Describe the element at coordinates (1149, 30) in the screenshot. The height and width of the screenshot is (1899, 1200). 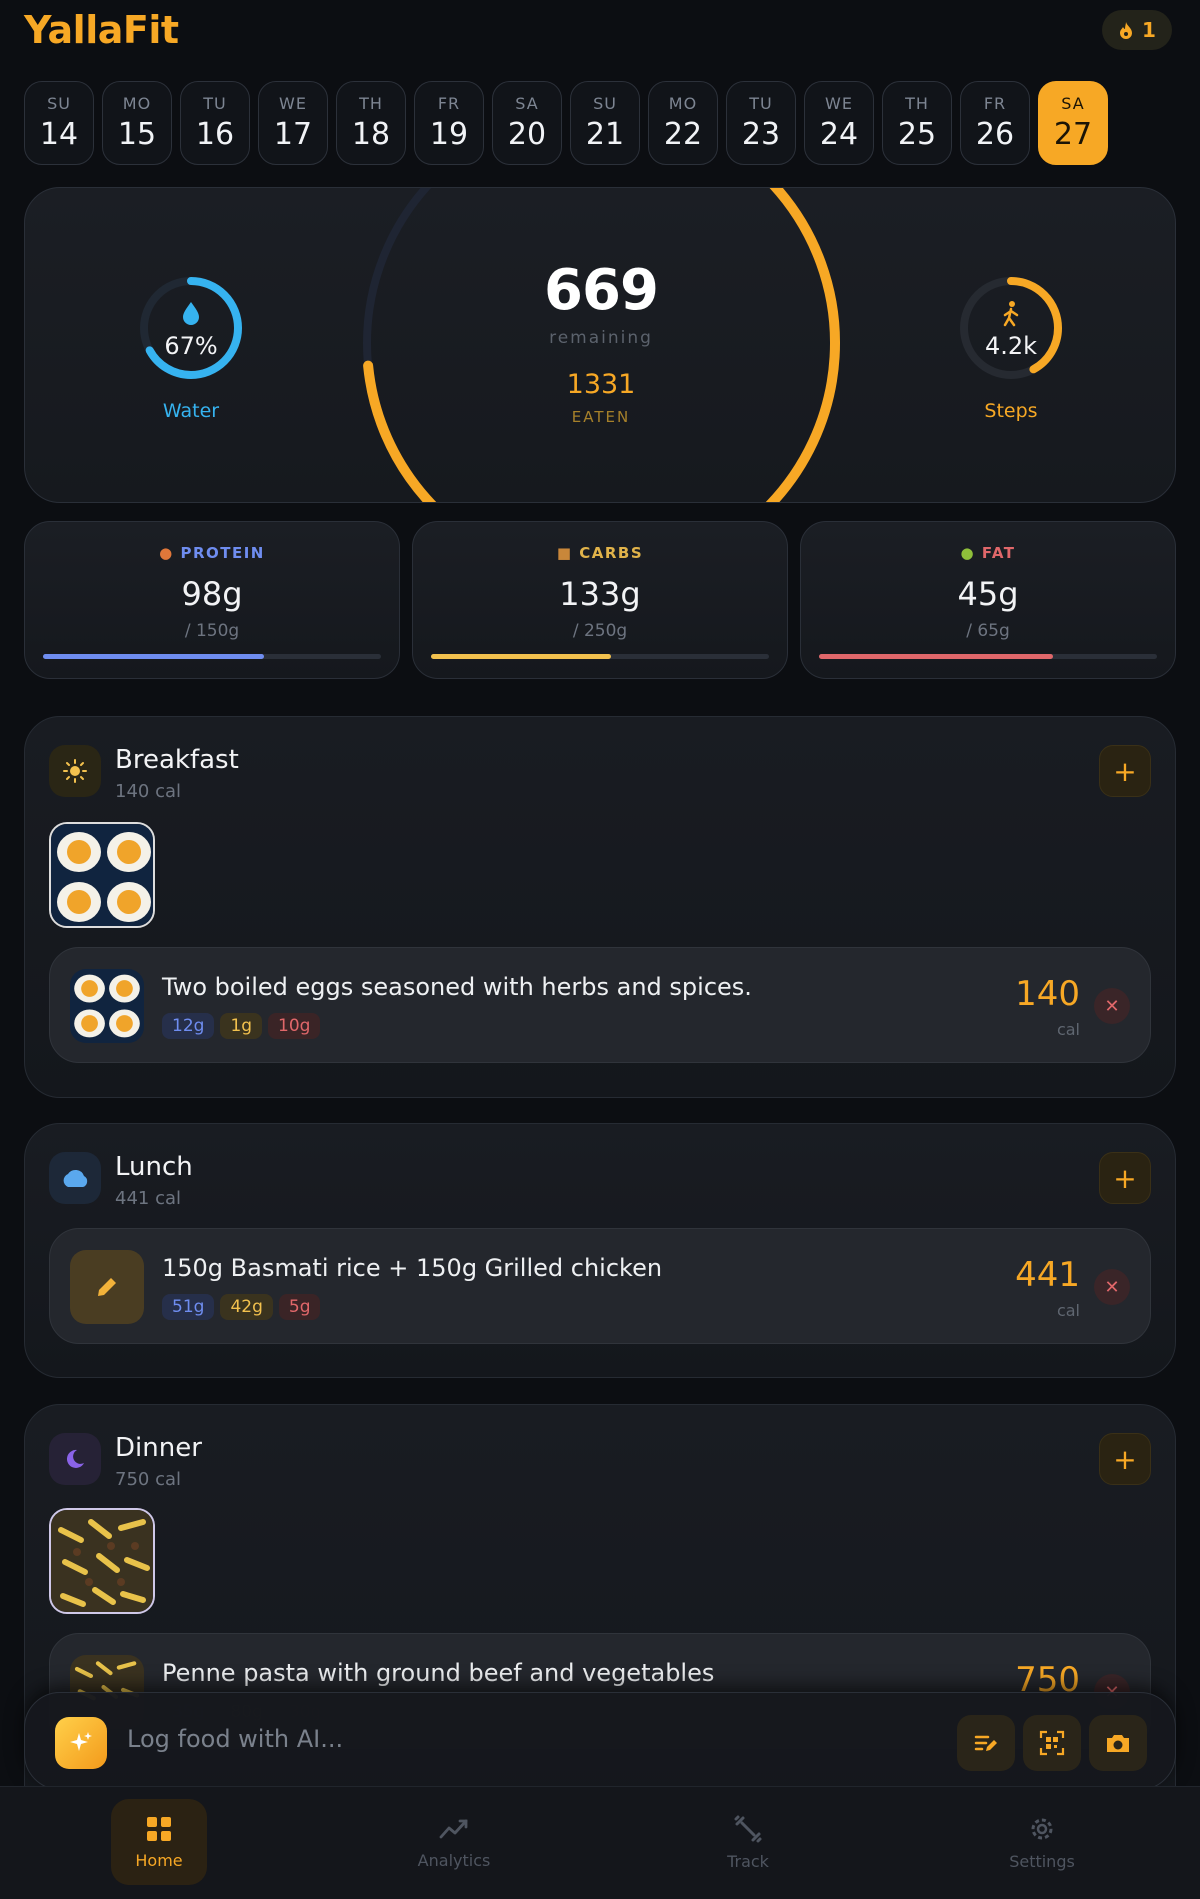
I see `streak-count: 1` at that location.